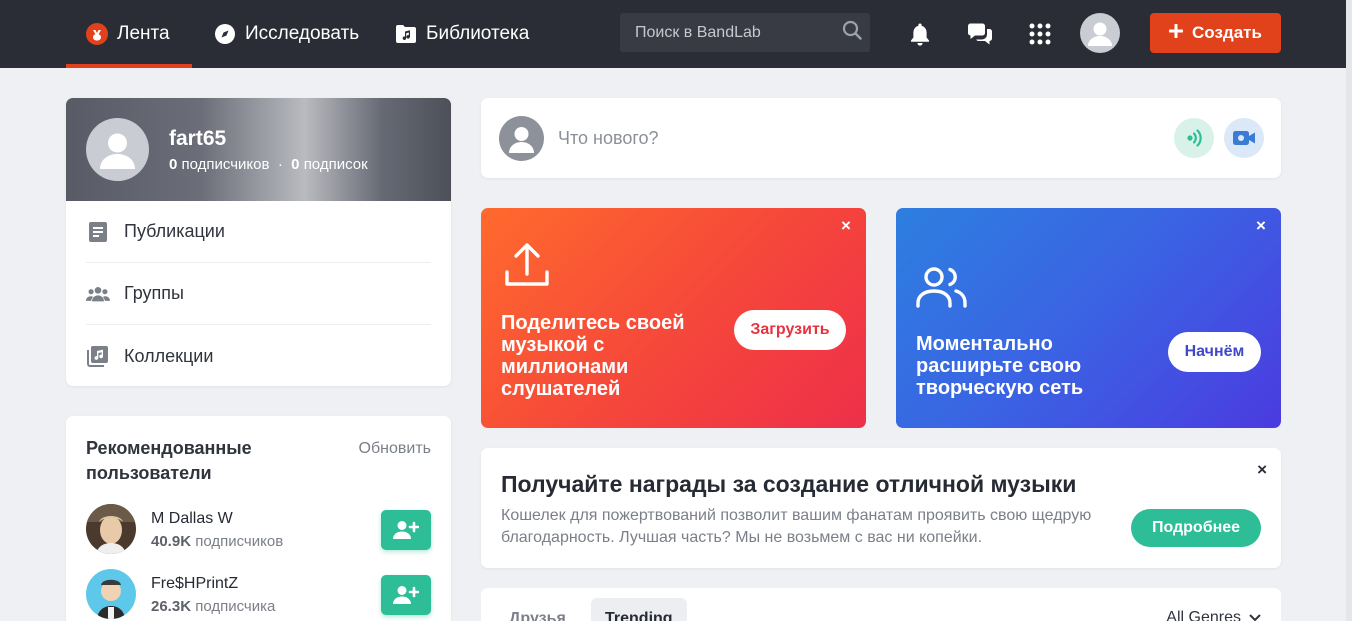  What do you see at coordinates (1214, 352) in the screenshot?
I see `start-button: Начнём` at bounding box center [1214, 352].